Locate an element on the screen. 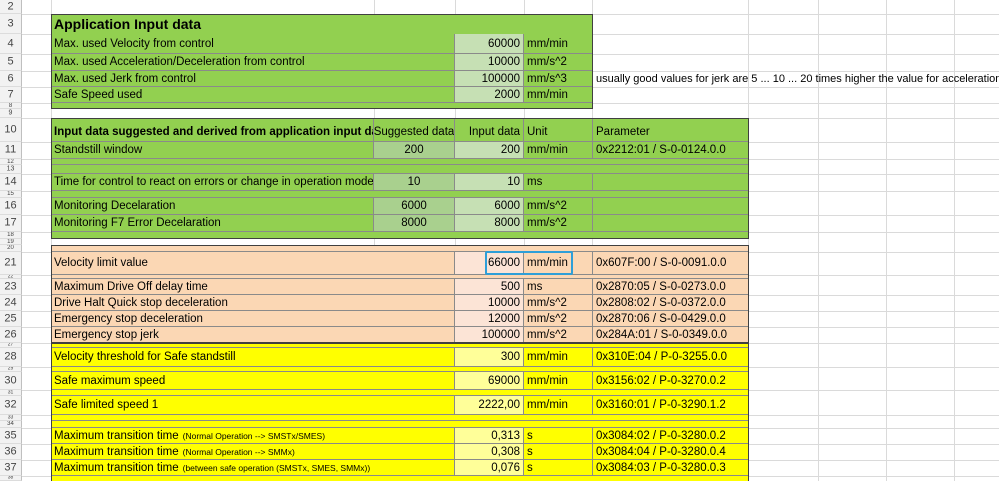  cell-selection-highlight is located at coordinates (529, 263).